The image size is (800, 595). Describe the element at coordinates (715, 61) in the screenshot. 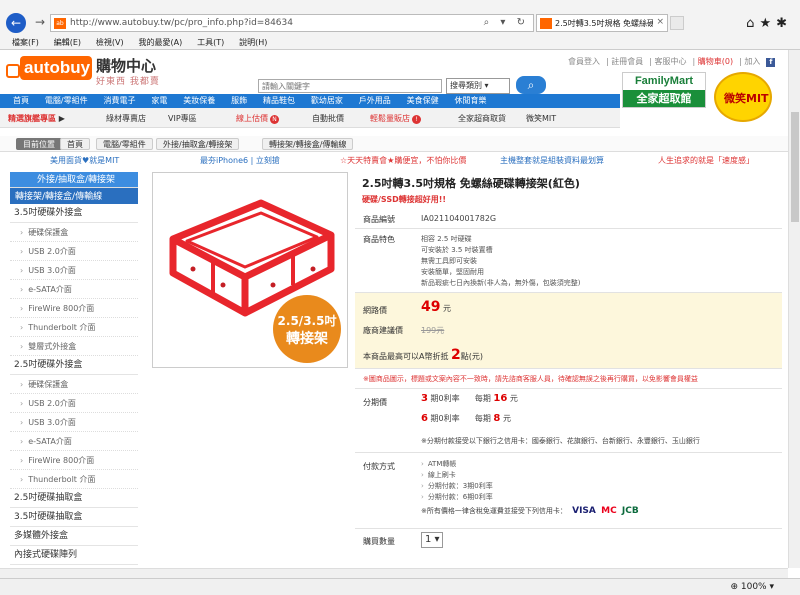

I see `cart-link: 購物車(0)` at that location.